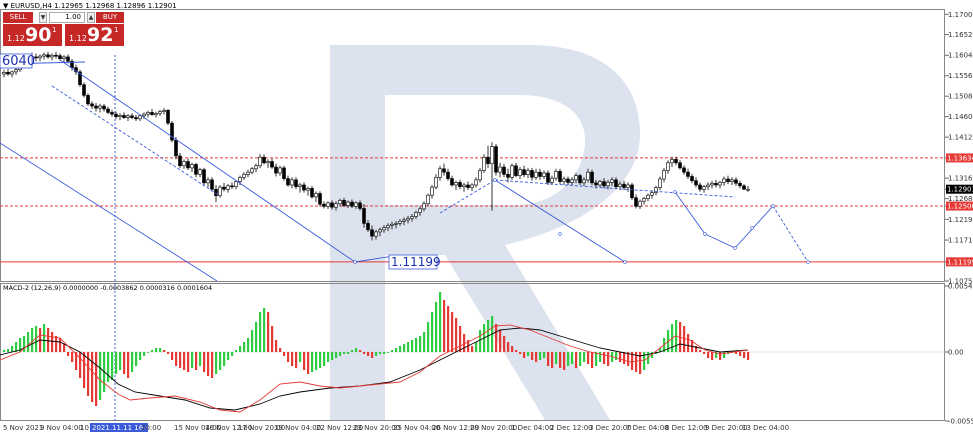  I want to click on volume-increase-icon: ▲, so click(91, 17).